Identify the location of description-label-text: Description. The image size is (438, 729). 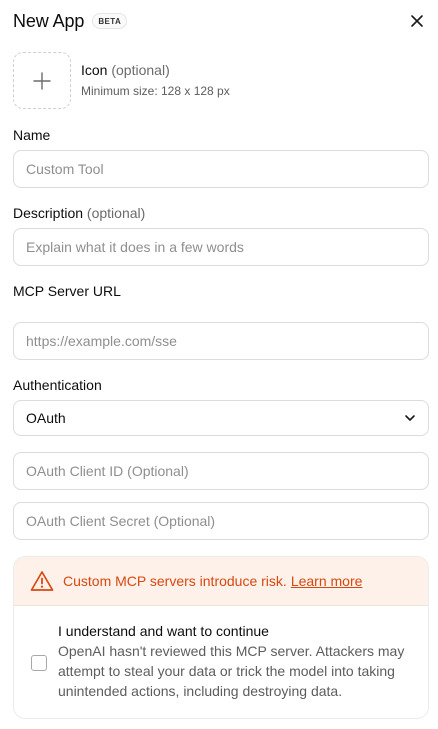
(48, 213).